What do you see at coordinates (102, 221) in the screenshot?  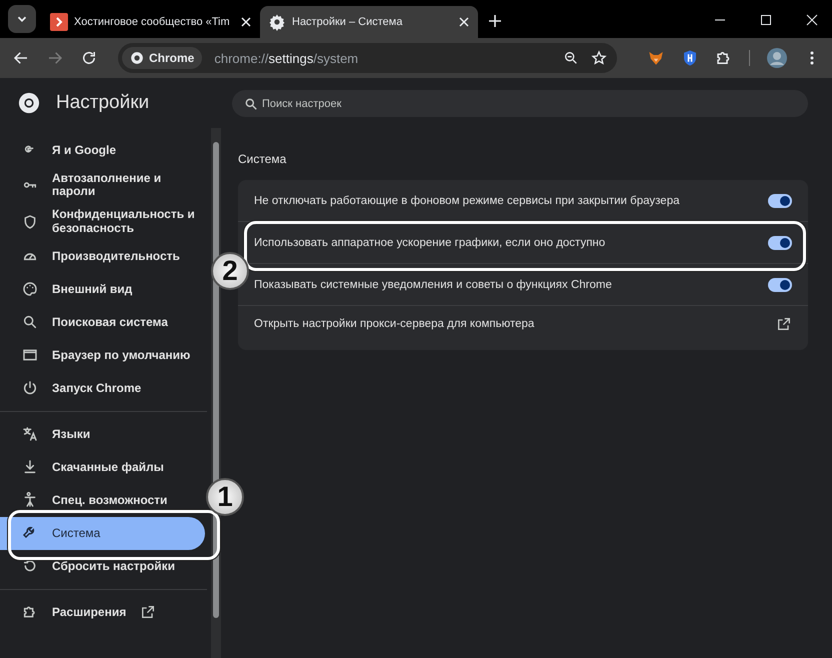 I see `sidebar-item: Конфиденциальность и безопасность` at bounding box center [102, 221].